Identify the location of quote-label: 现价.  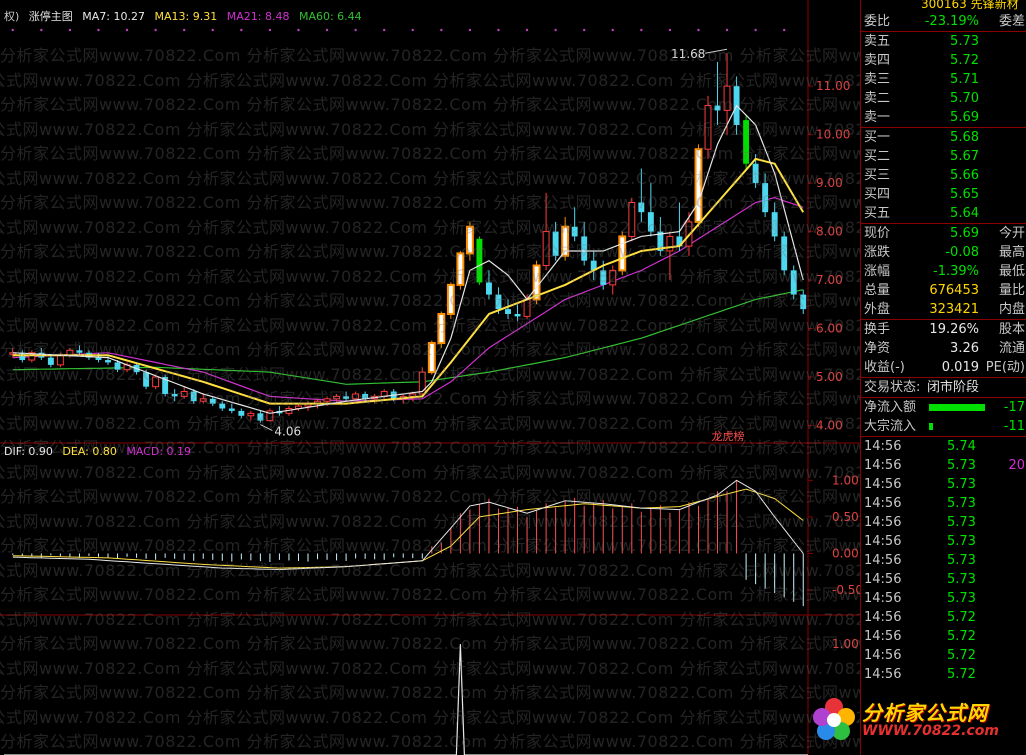
(877, 233).